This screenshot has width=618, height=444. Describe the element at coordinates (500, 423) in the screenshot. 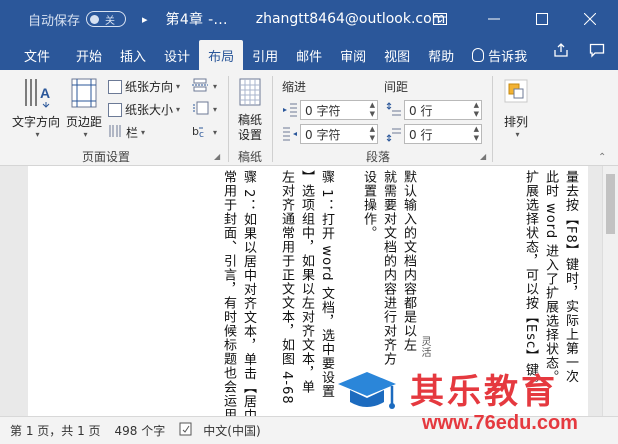

I see `watermark-url: www.76edu.com` at that location.